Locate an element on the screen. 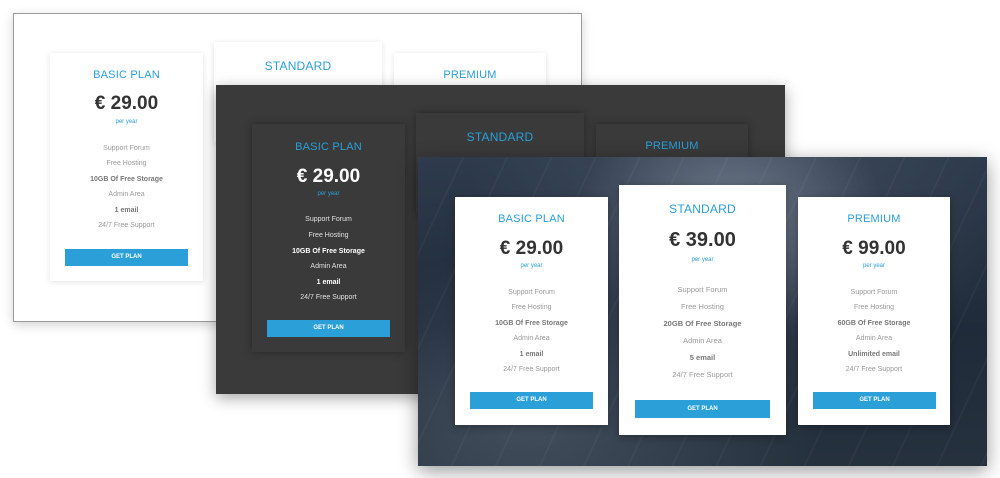 The image size is (1000, 478). plan-price: € 99.00 is located at coordinates (874, 248).